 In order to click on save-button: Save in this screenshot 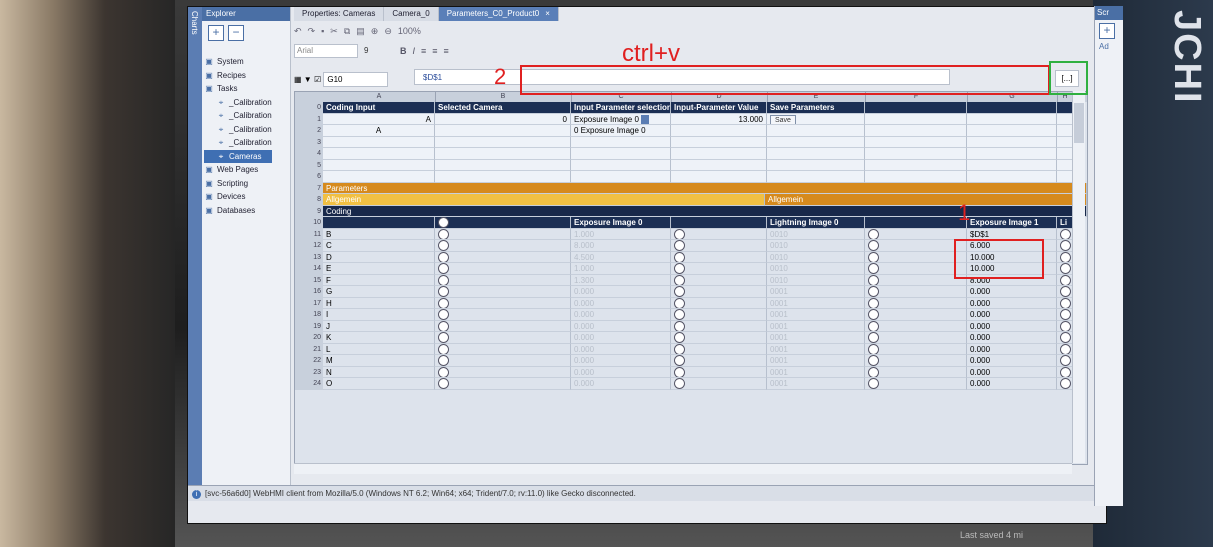, I will do `click(783, 119)`.